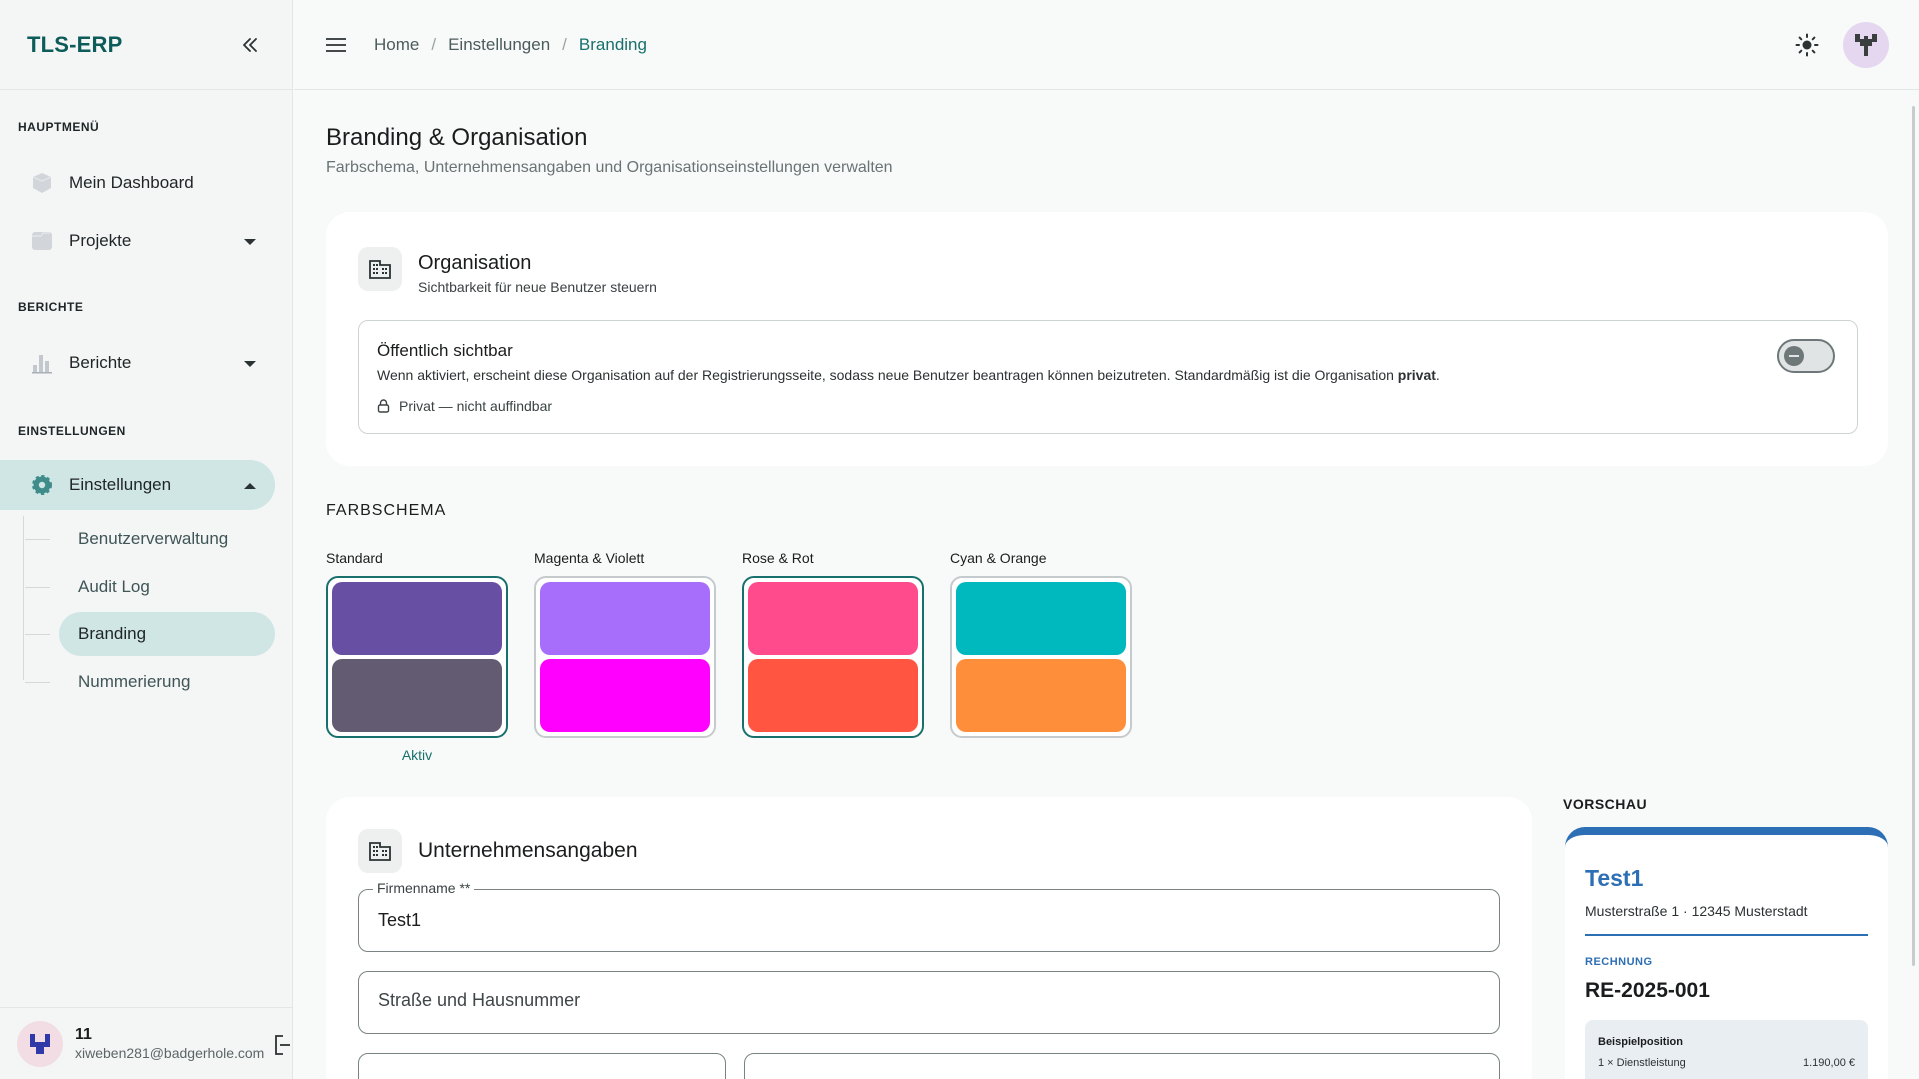  I want to click on street-field, so click(929, 1002).